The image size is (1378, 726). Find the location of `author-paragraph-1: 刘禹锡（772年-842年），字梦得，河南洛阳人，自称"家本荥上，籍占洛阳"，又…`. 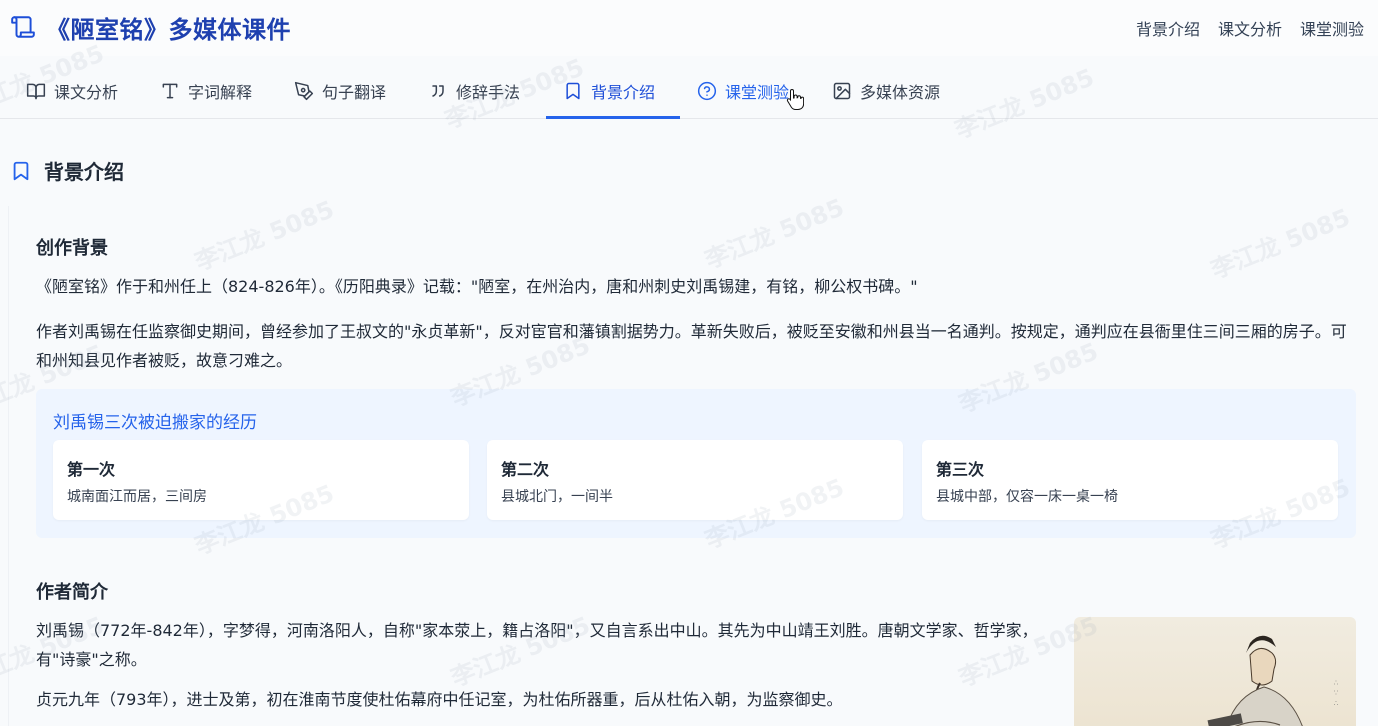

author-paragraph-1: 刘禹锡（772年-842年），字梦得，河南洛阳人，自称"家本荥上，籍占洛阳"，又… is located at coordinates (537, 645).